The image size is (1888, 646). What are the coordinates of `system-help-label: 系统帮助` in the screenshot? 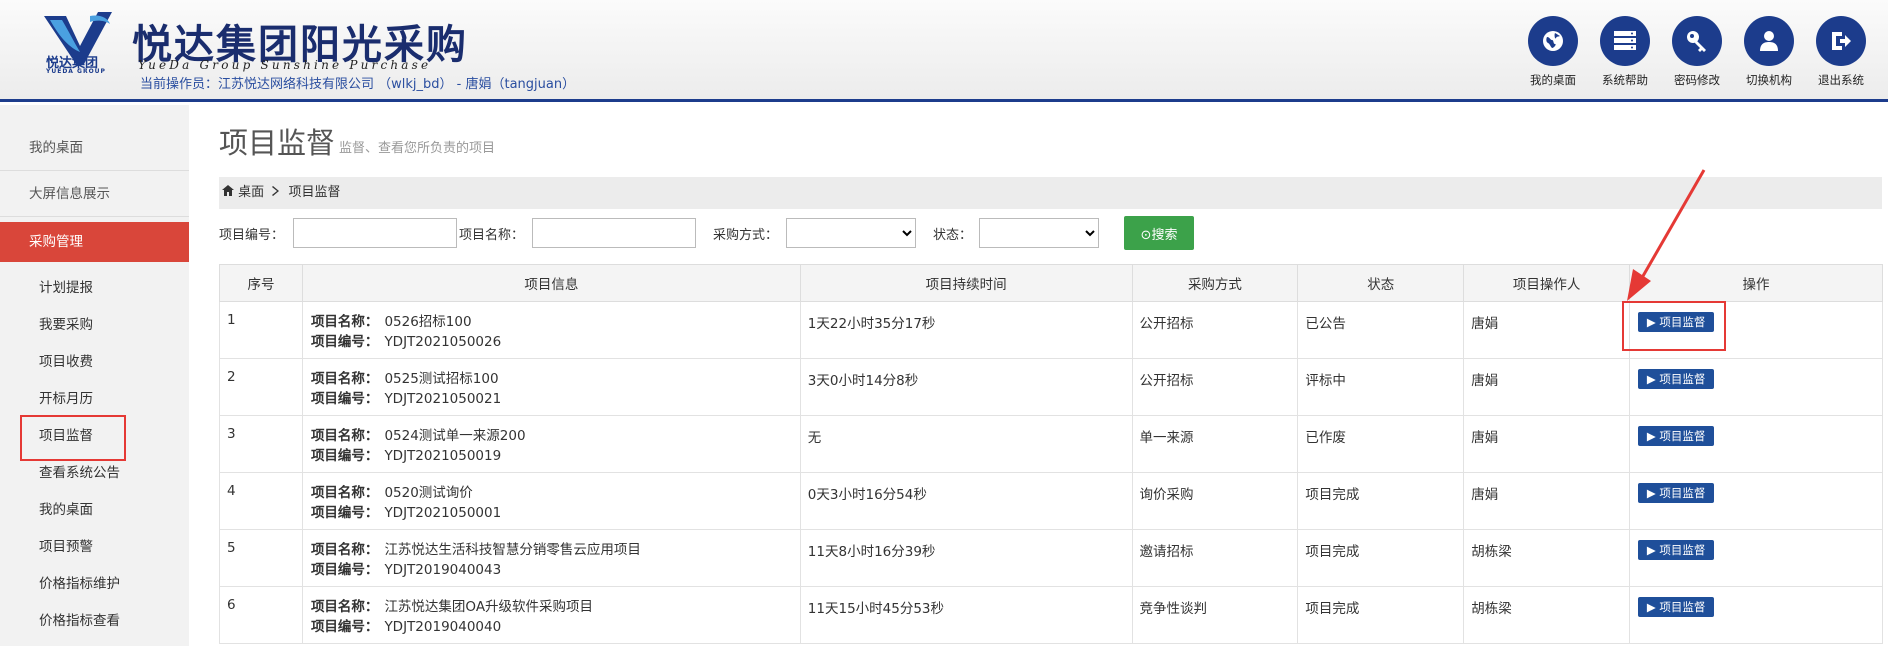 It's located at (1625, 80).